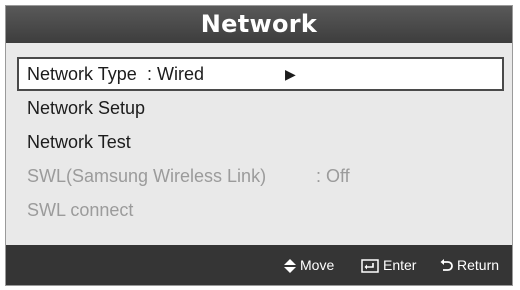 Image resolution: width=520 pixels, height=290 pixels. What do you see at coordinates (176, 74) in the screenshot?
I see `menu-item-value: : Wired` at bounding box center [176, 74].